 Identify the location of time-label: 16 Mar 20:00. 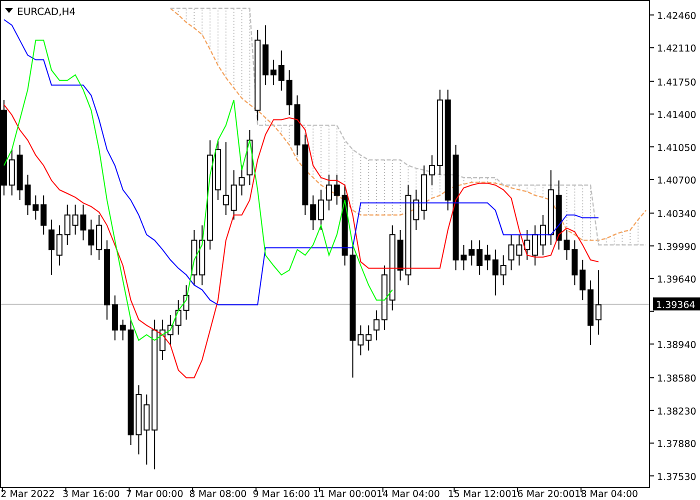
(543, 494).